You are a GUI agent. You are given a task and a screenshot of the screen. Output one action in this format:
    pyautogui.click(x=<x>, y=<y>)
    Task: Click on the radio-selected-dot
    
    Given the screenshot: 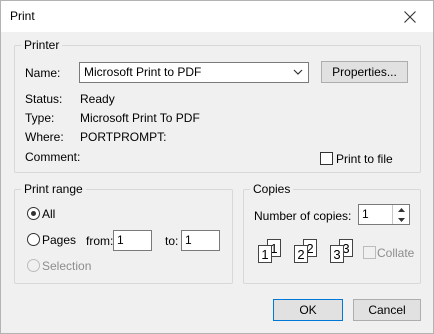 What is the action you would take?
    pyautogui.click(x=33, y=213)
    